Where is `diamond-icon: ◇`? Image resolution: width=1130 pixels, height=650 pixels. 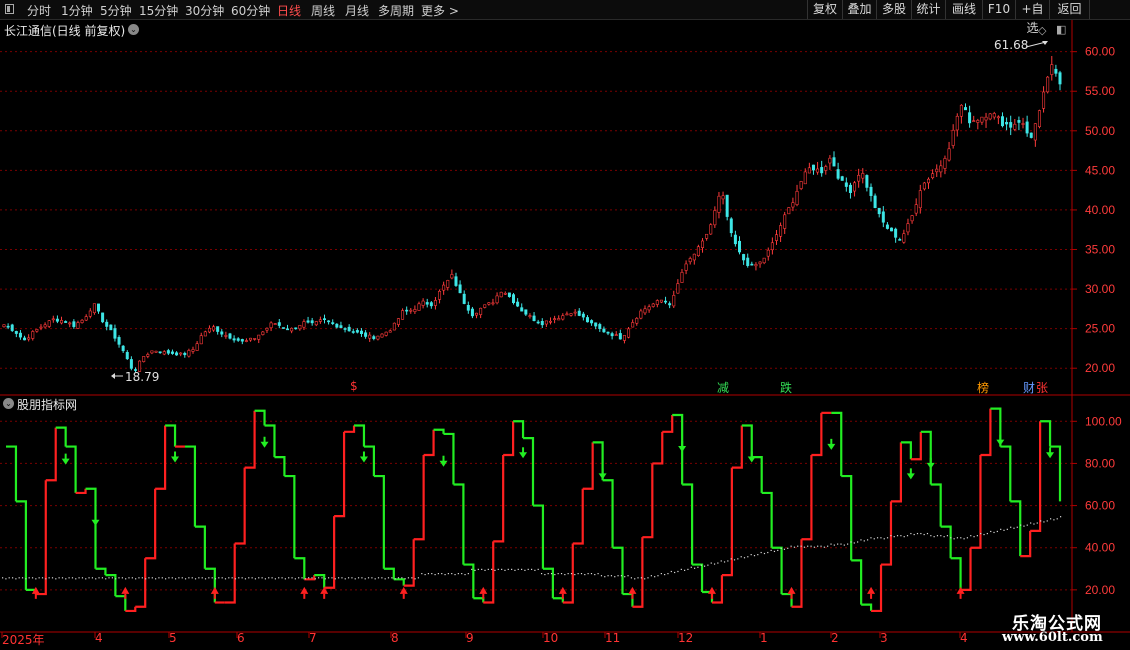
diamond-icon: ◇ is located at coordinates (1042, 30).